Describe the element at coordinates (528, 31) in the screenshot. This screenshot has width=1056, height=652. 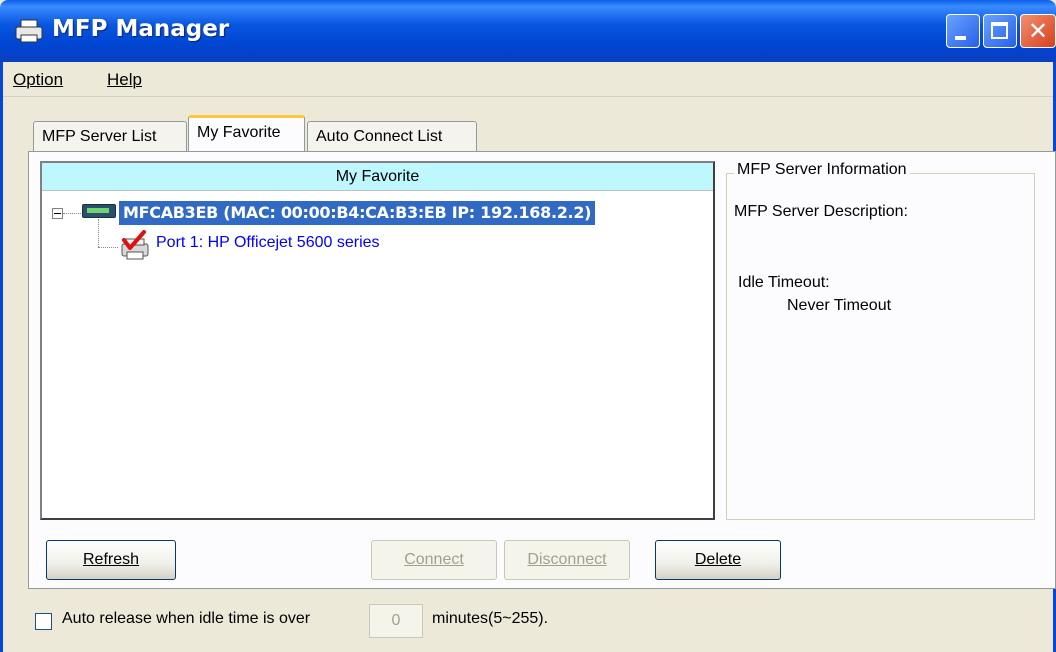
I see `title-bar: MFP Manager ✕` at that location.